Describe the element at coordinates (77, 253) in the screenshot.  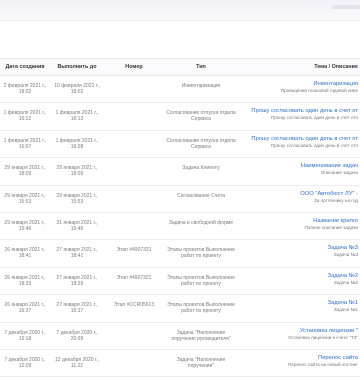
I see `cell-due: 27 января 2021 г., 18:41` at that location.